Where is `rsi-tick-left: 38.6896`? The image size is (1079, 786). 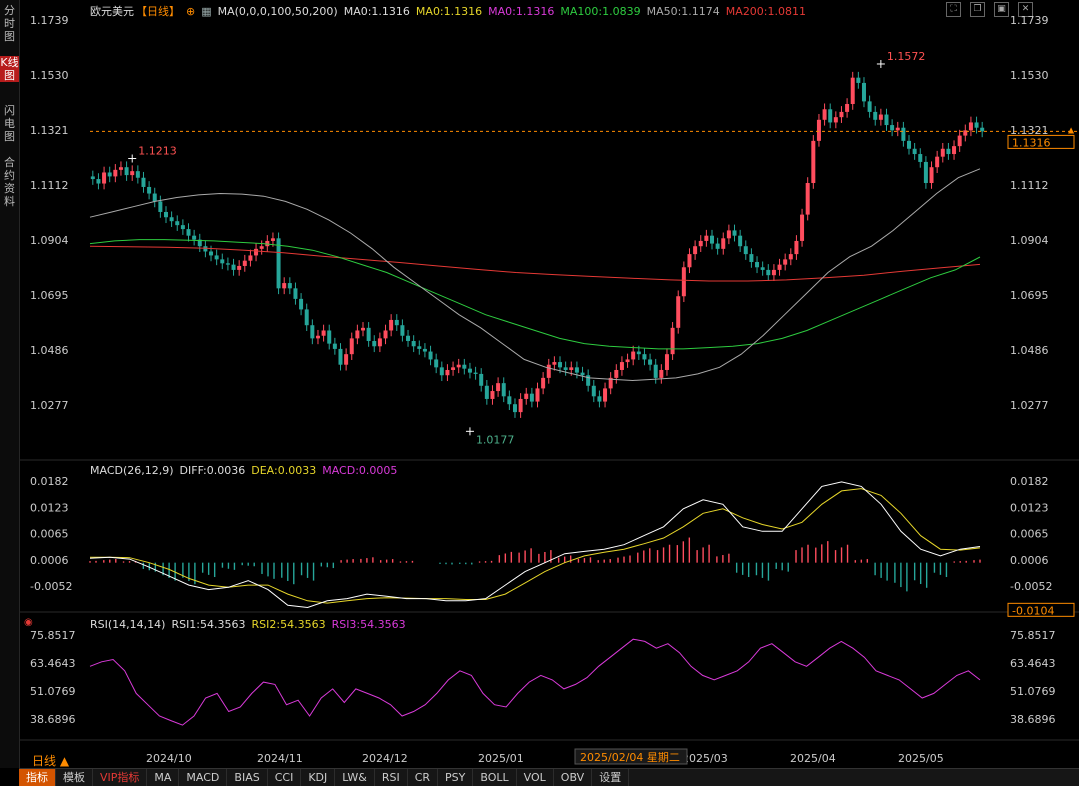
rsi-tick-left: 38.6896 is located at coordinates (53, 719).